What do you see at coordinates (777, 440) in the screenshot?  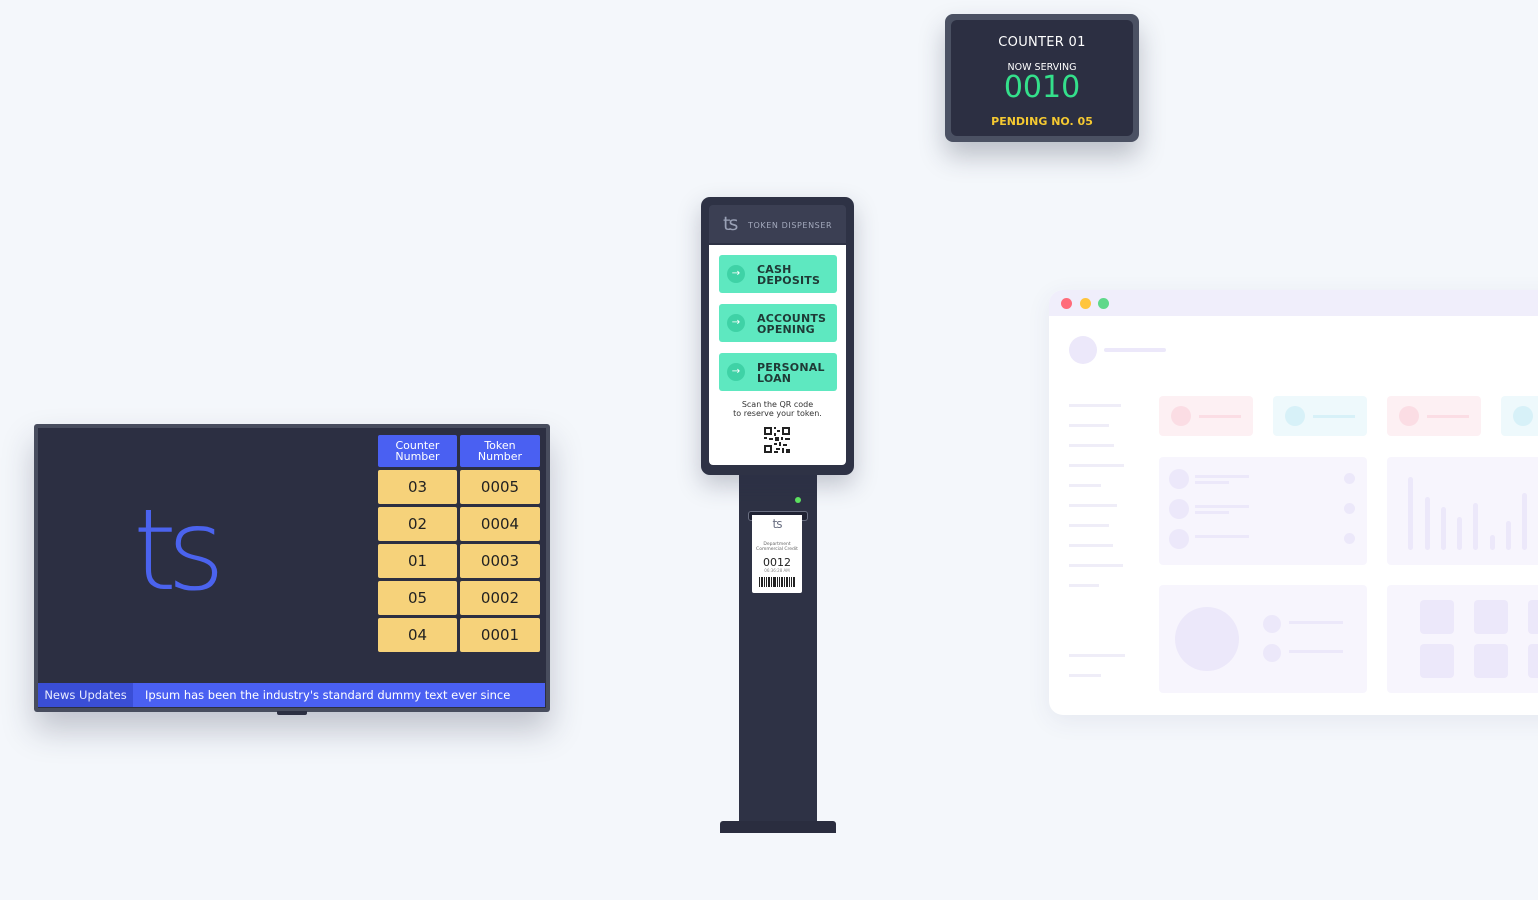 I see `qr-code-icon` at bounding box center [777, 440].